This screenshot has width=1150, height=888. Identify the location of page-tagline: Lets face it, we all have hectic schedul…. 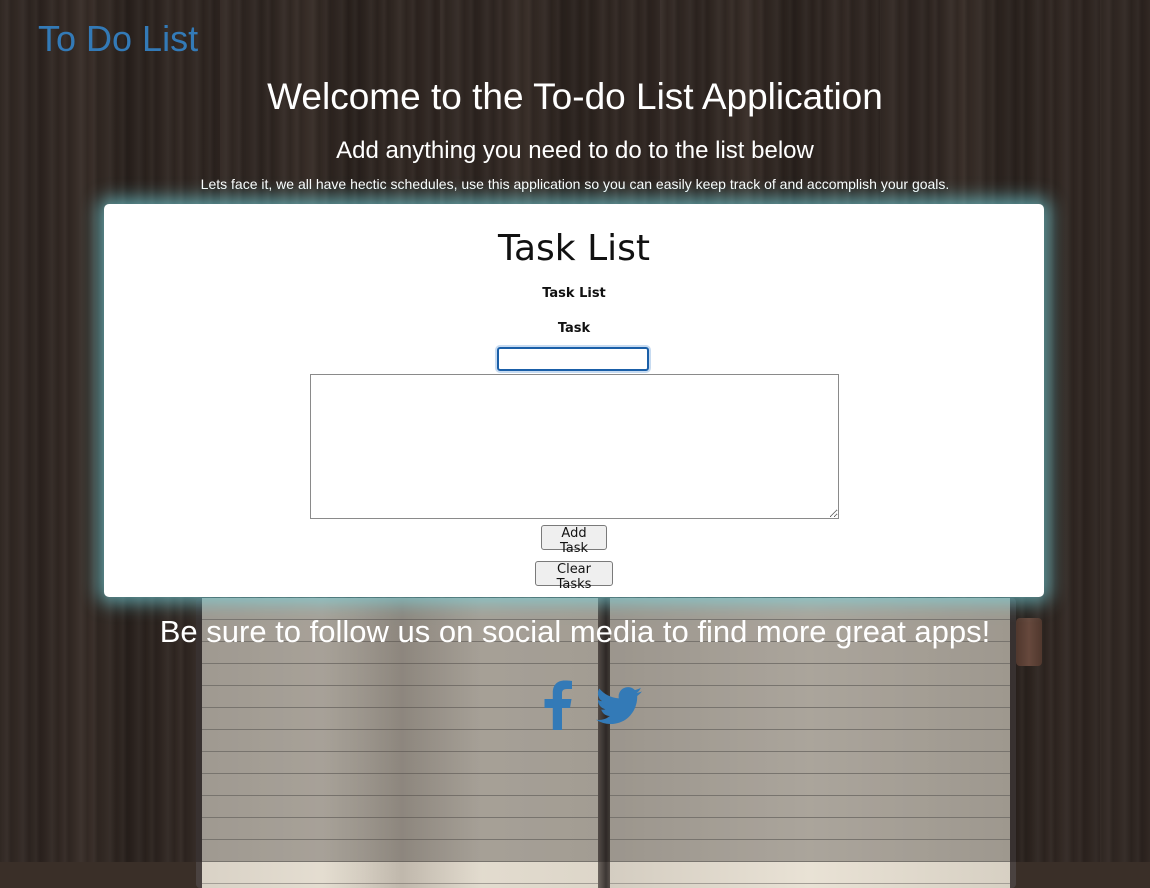
(575, 184).